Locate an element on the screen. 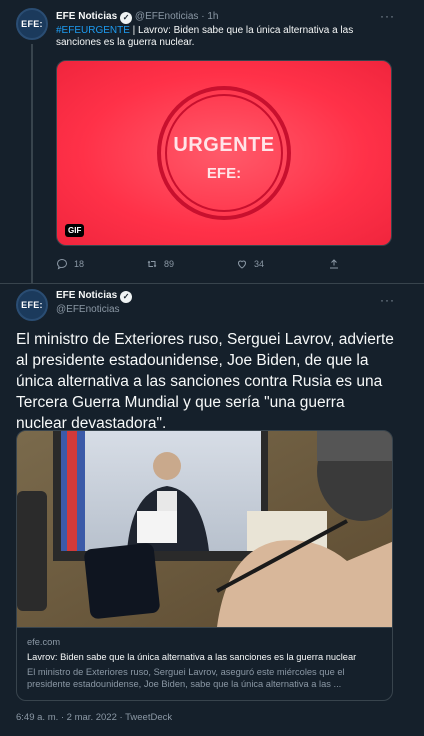  share-icon is located at coordinates (334, 264).